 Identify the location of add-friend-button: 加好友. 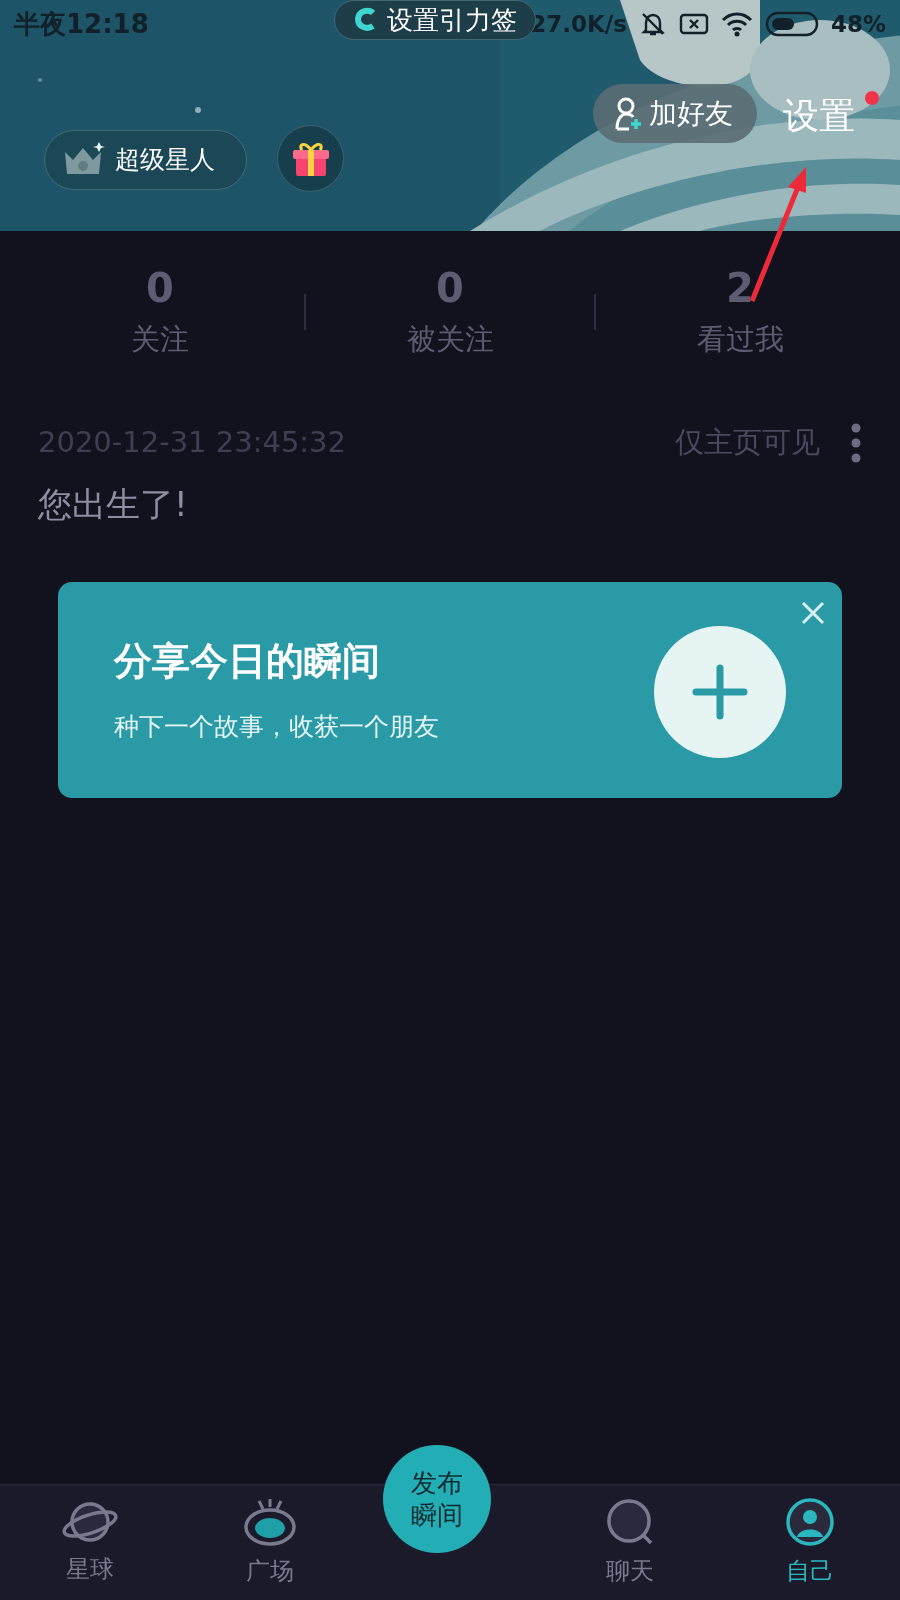
(675, 113).